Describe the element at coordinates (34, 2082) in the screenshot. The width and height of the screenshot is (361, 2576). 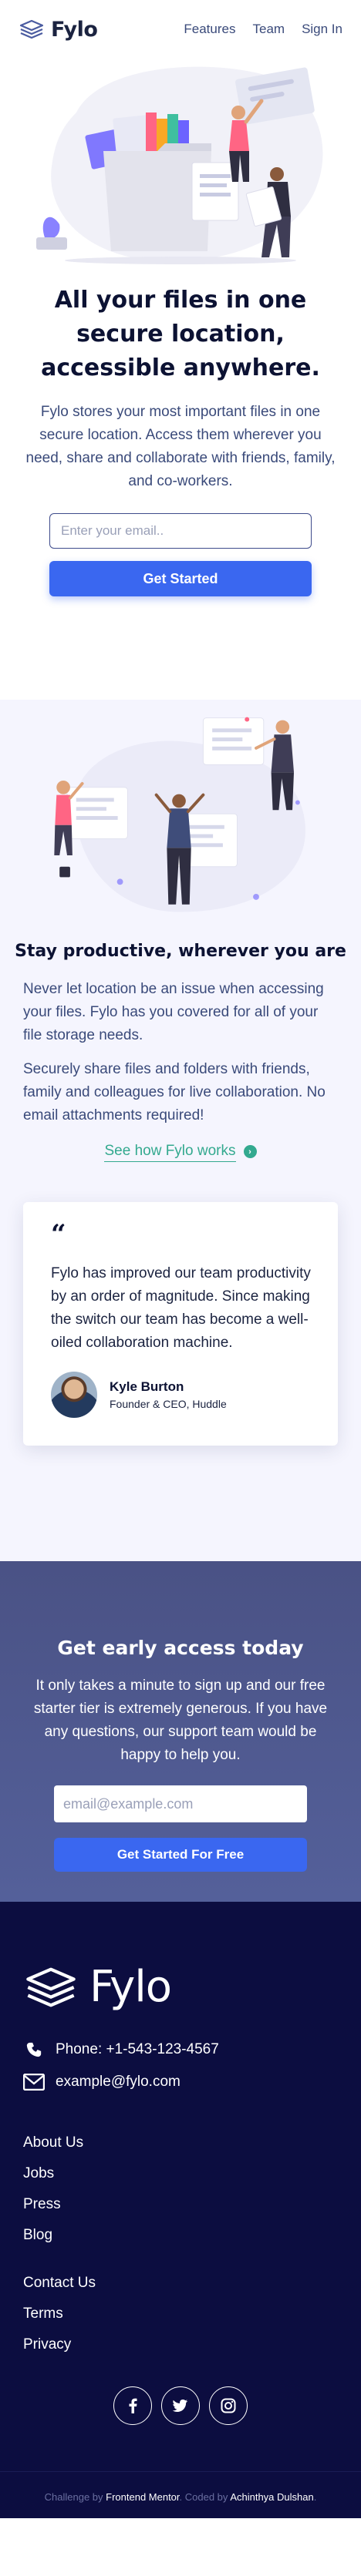
I see `email-icon` at that location.